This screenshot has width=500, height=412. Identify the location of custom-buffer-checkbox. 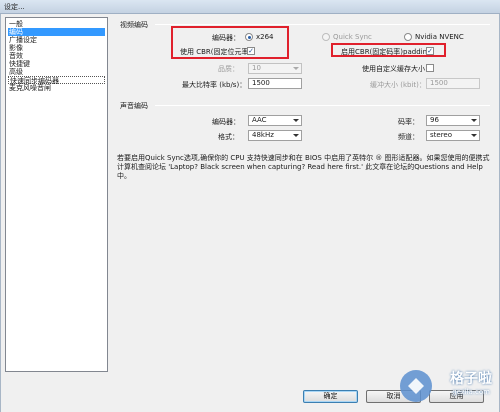
(430, 68).